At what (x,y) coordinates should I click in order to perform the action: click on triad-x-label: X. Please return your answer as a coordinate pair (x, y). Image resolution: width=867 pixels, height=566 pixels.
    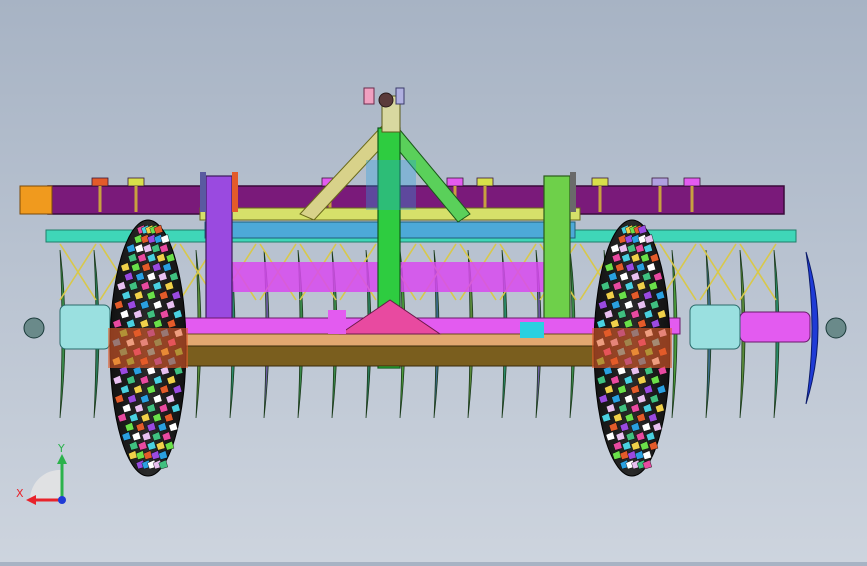
    Looking at the image, I should click on (20, 493).